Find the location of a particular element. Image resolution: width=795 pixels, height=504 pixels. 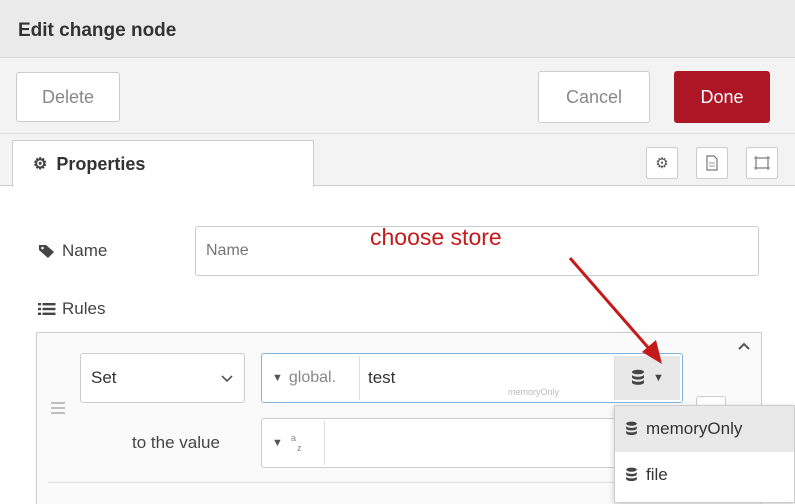

appearance-tab-button is located at coordinates (762, 163).